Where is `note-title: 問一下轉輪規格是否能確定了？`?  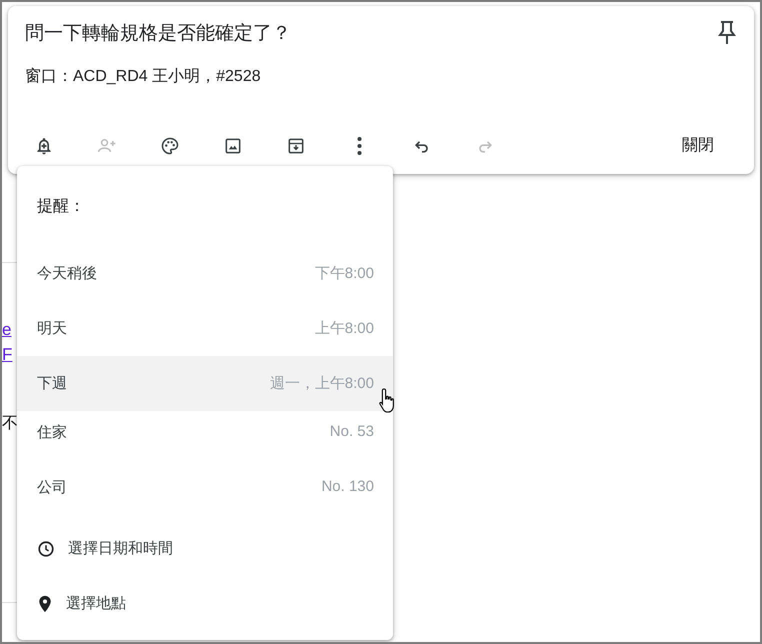
note-title: 問一下轉輪規格是否能確定了？ is located at coordinates (158, 34).